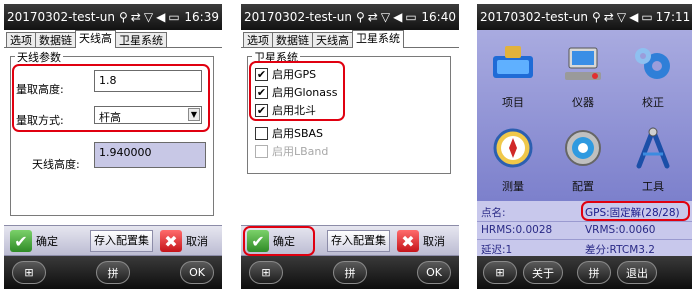 The width and height of the screenshot is (696, 297). Describe the element at coordinates (652, 63) in the screenshot. I see `calibration-icon` at that location.